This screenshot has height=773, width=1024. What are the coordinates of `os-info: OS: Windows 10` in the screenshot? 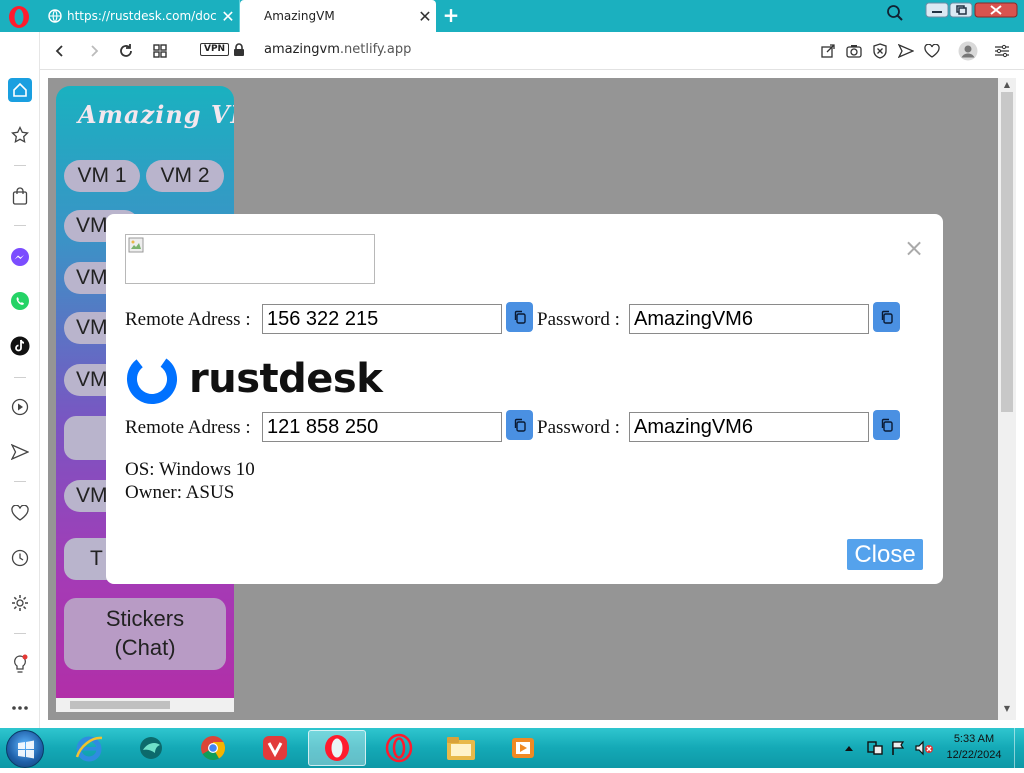 It's located at (190, 469).